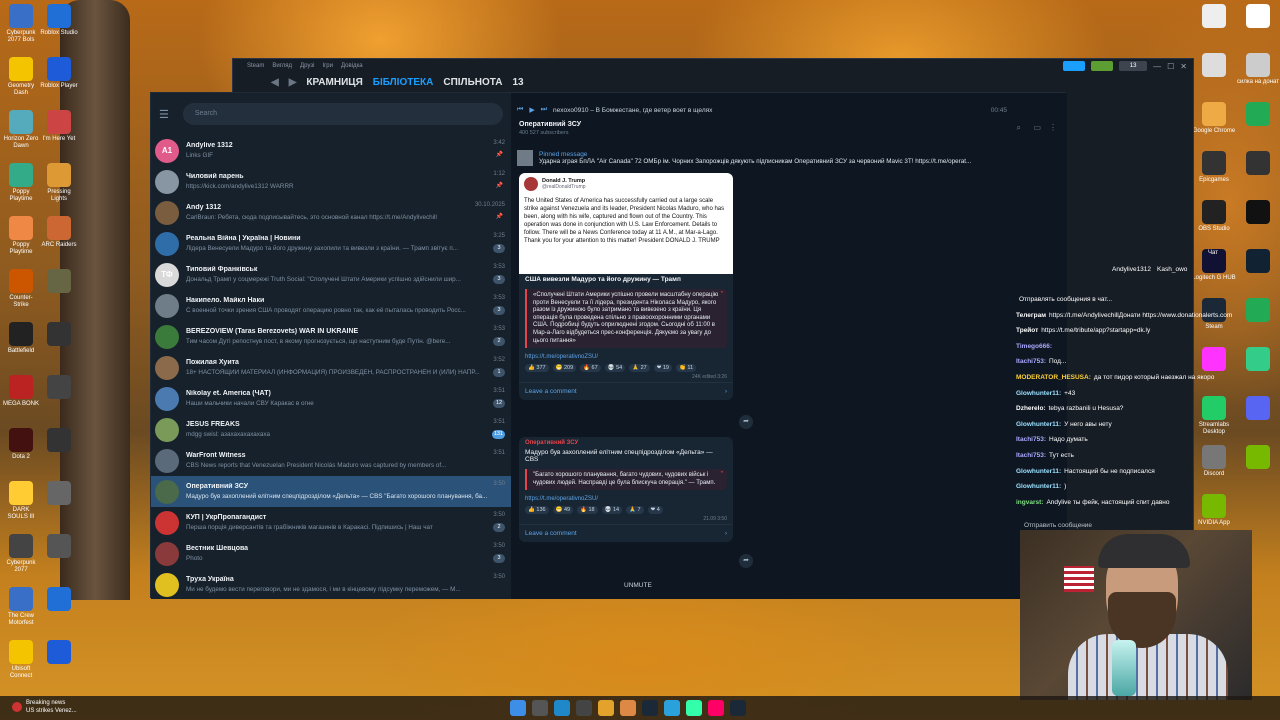  Describe the element at coordinates (672, 708) in the screenshot. I see `telegram-icon` at that location.